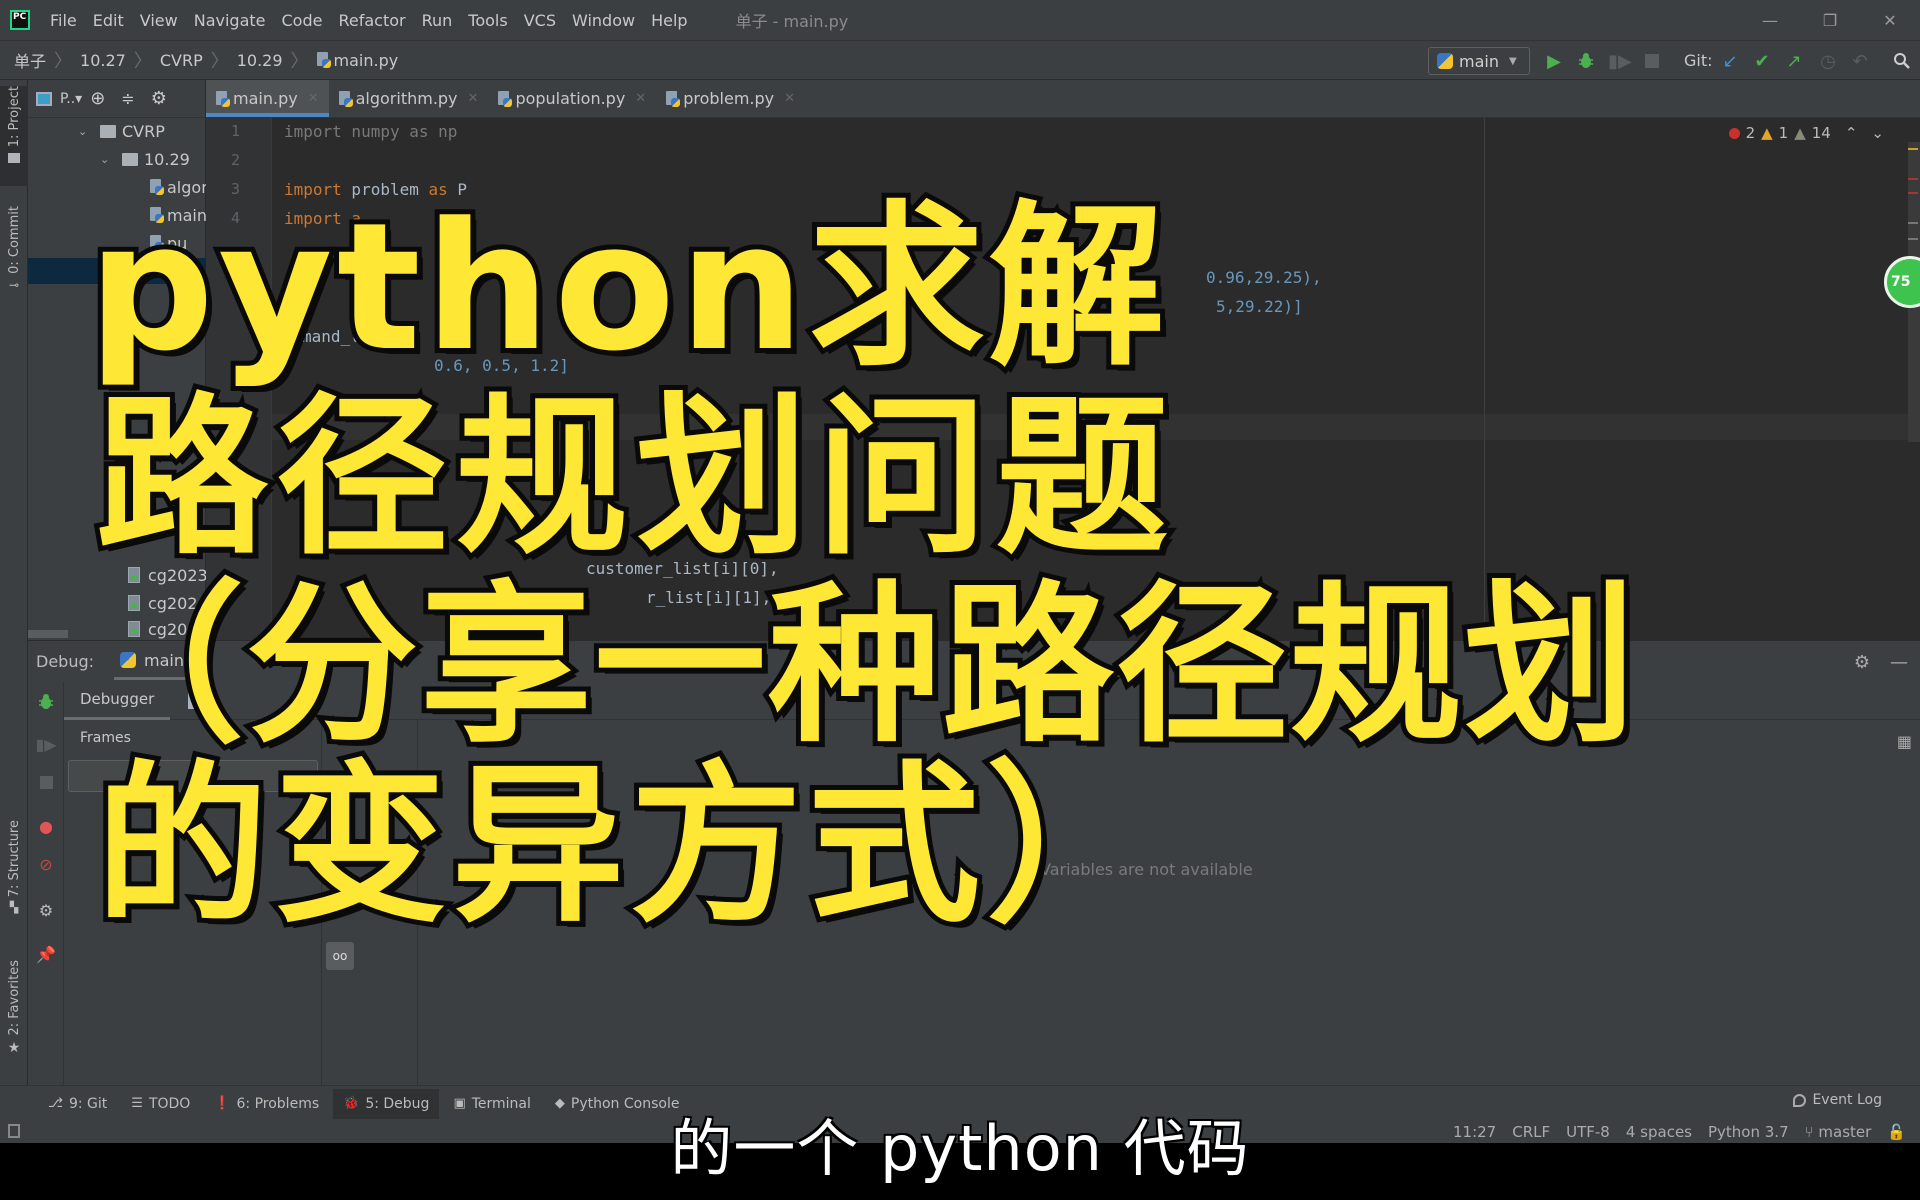 The width and height of the screenshot is (1920, 1200). What do you see at coordinates (1830, 20) in the screenshot?
I see `restore-button: ❐` at bounding box center [1830, 20].